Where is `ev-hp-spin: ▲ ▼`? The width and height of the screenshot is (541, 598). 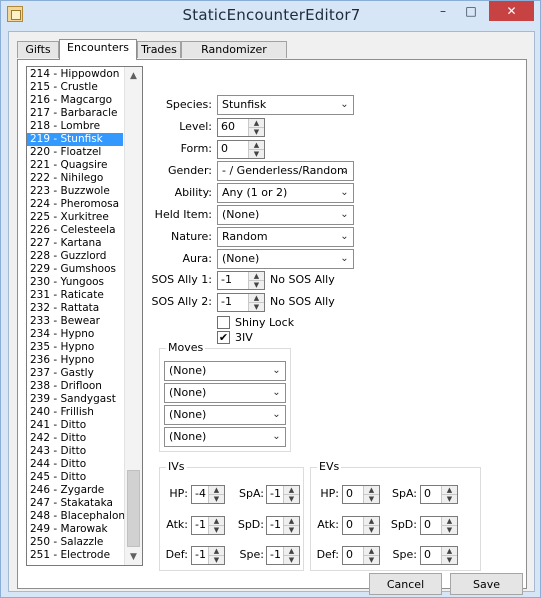
ev-hp-spin: ▲ ▼ is located at coordinates (371, 494).